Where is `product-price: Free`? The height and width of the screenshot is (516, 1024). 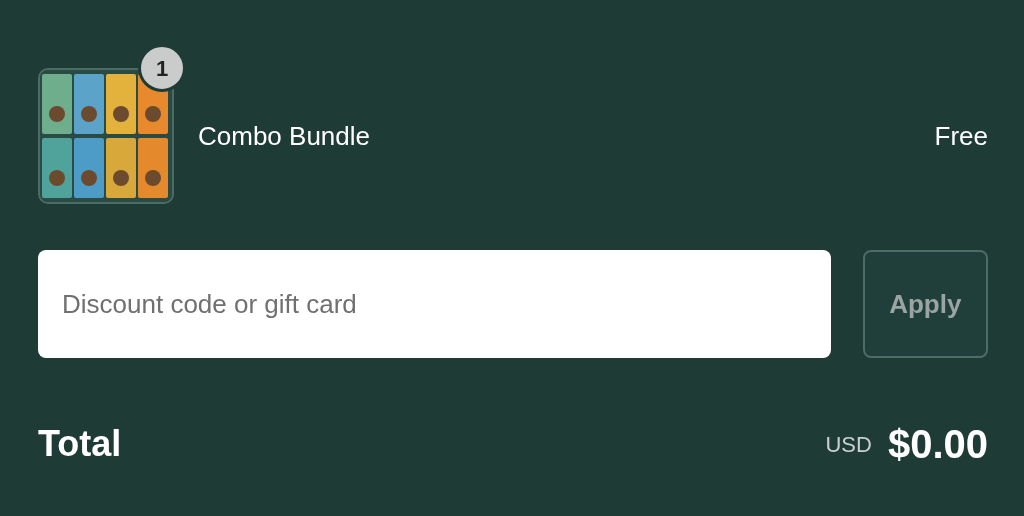
product-price: Free is located at coordinates (961, 136).